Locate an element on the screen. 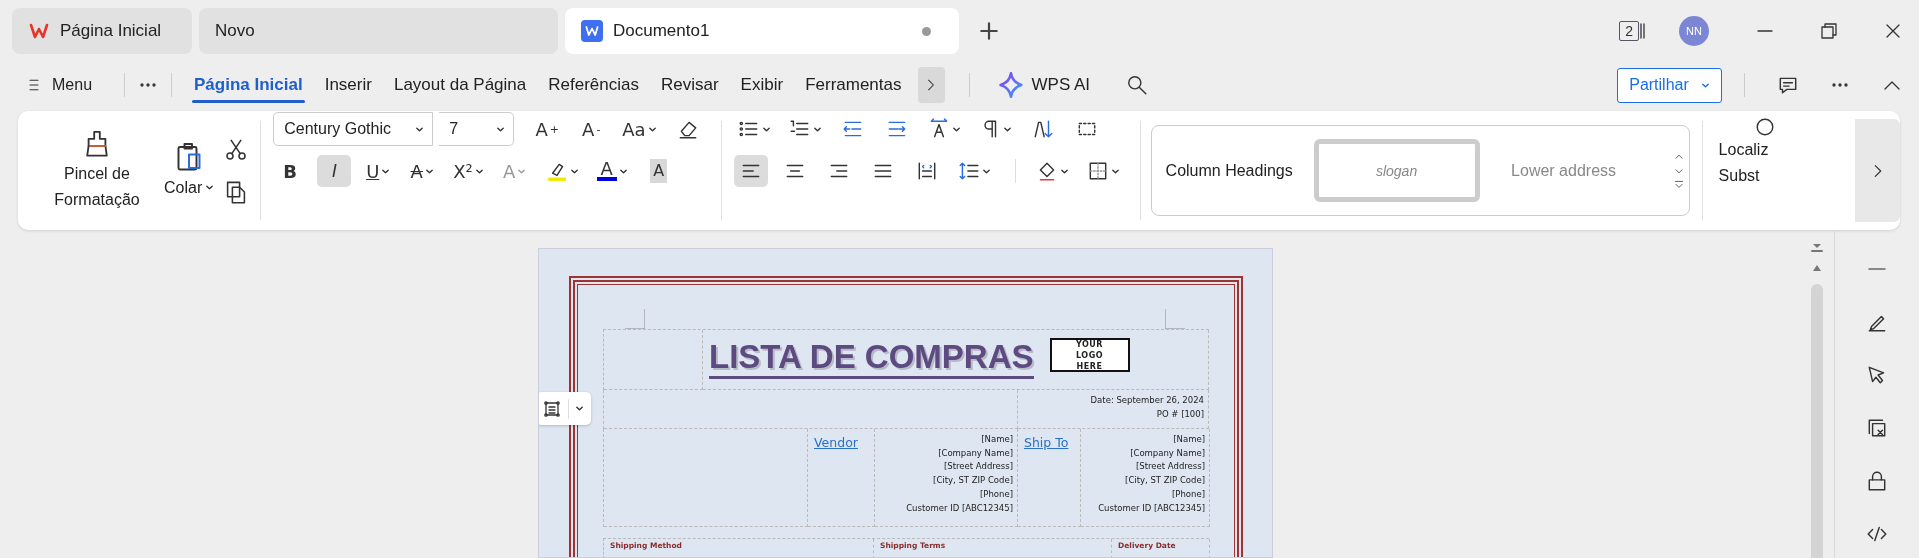 The image size is (1919, 558). sparkle-icon is located at coordinates (1010, 85).